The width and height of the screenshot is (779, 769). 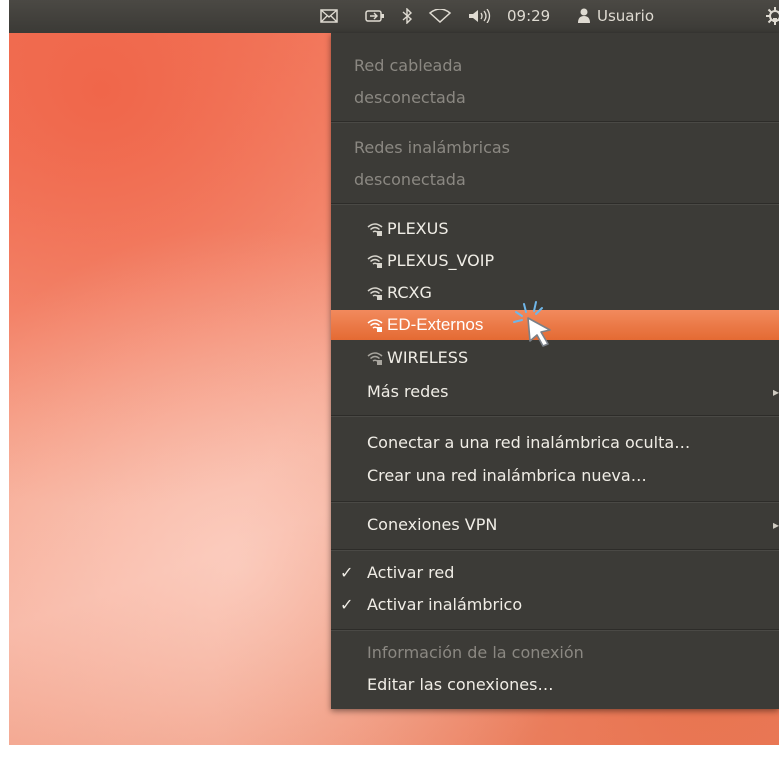 I want to click on gear-icon, so click(x=772, y=16).